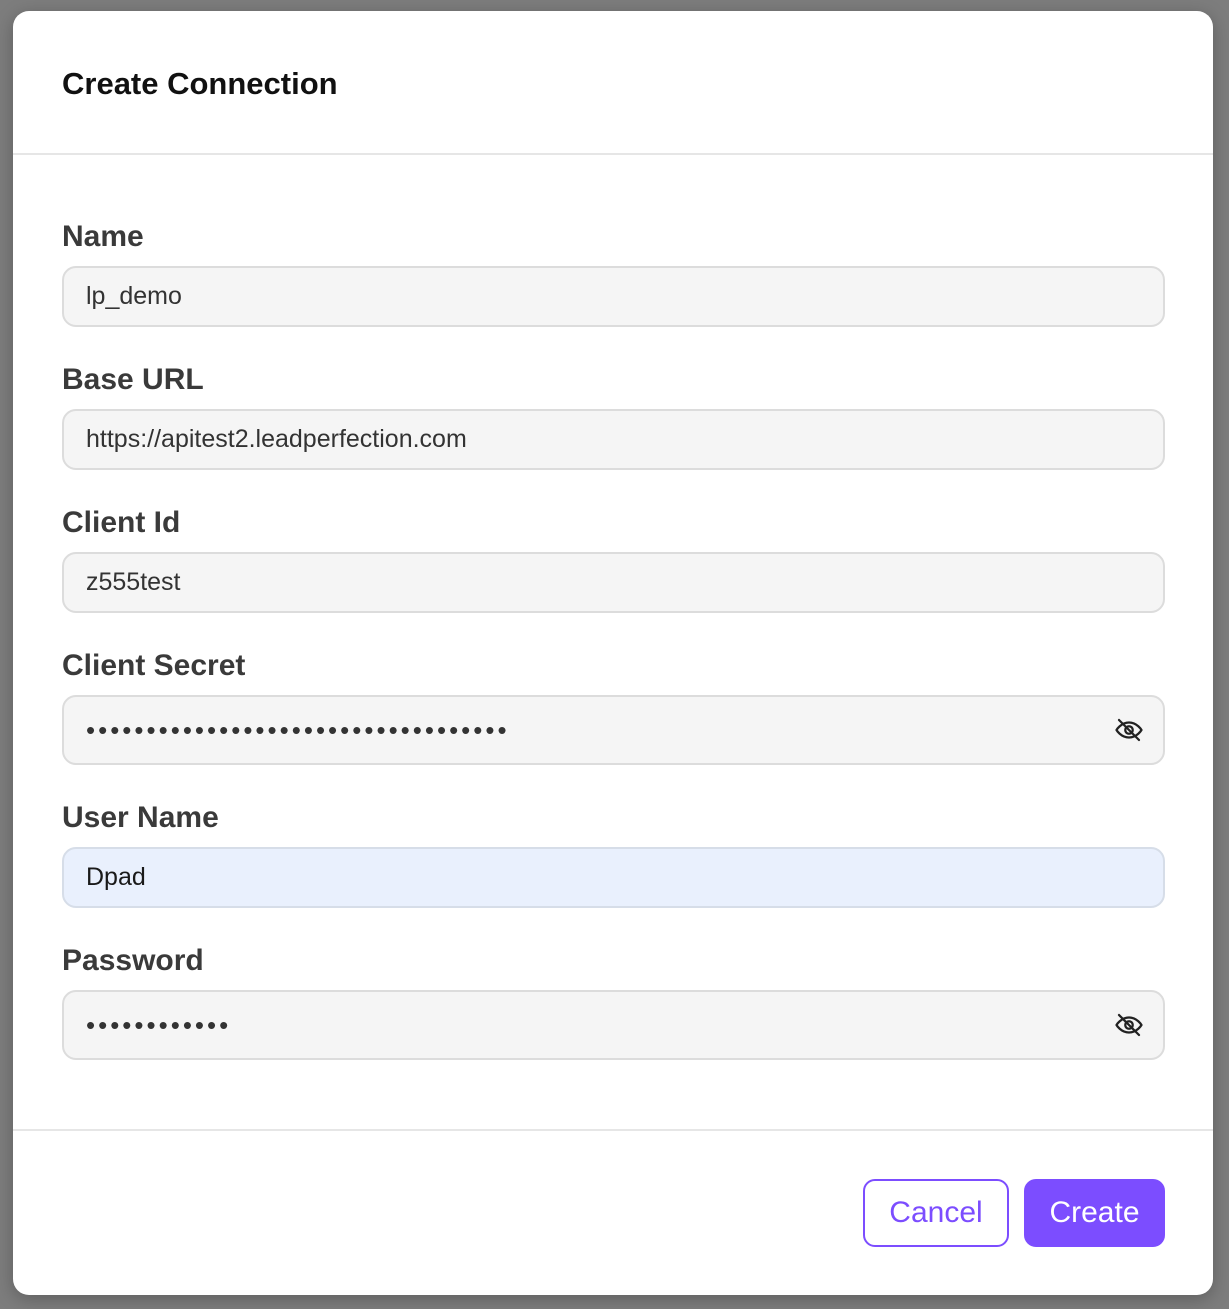 Image resolution: width=1229 pixels, height=1309 pixels. What do you see at coordinates (613, 1025) in the screenshot?
I see `password-input: ••••••••••••` at bounding box center [613, 1025].